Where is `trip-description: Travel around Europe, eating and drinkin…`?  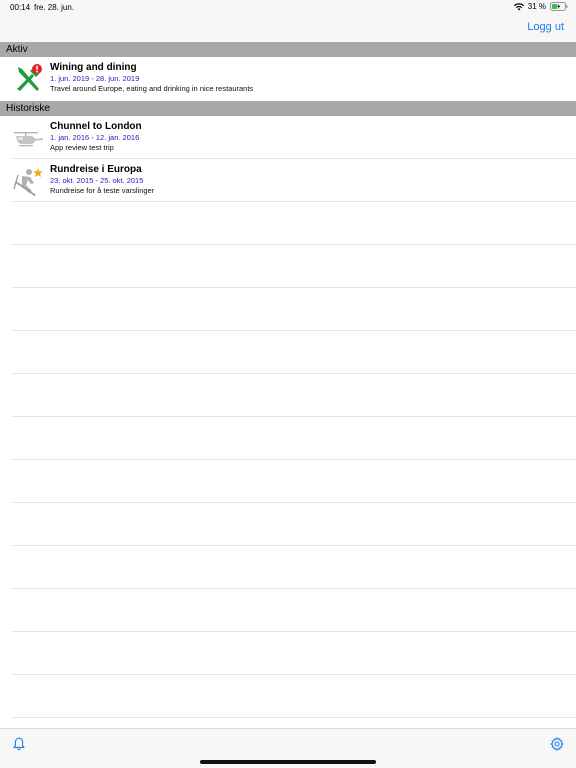
trip-description: Travel around Europe, eating and drinkin… is located at coordinates (152, 88).